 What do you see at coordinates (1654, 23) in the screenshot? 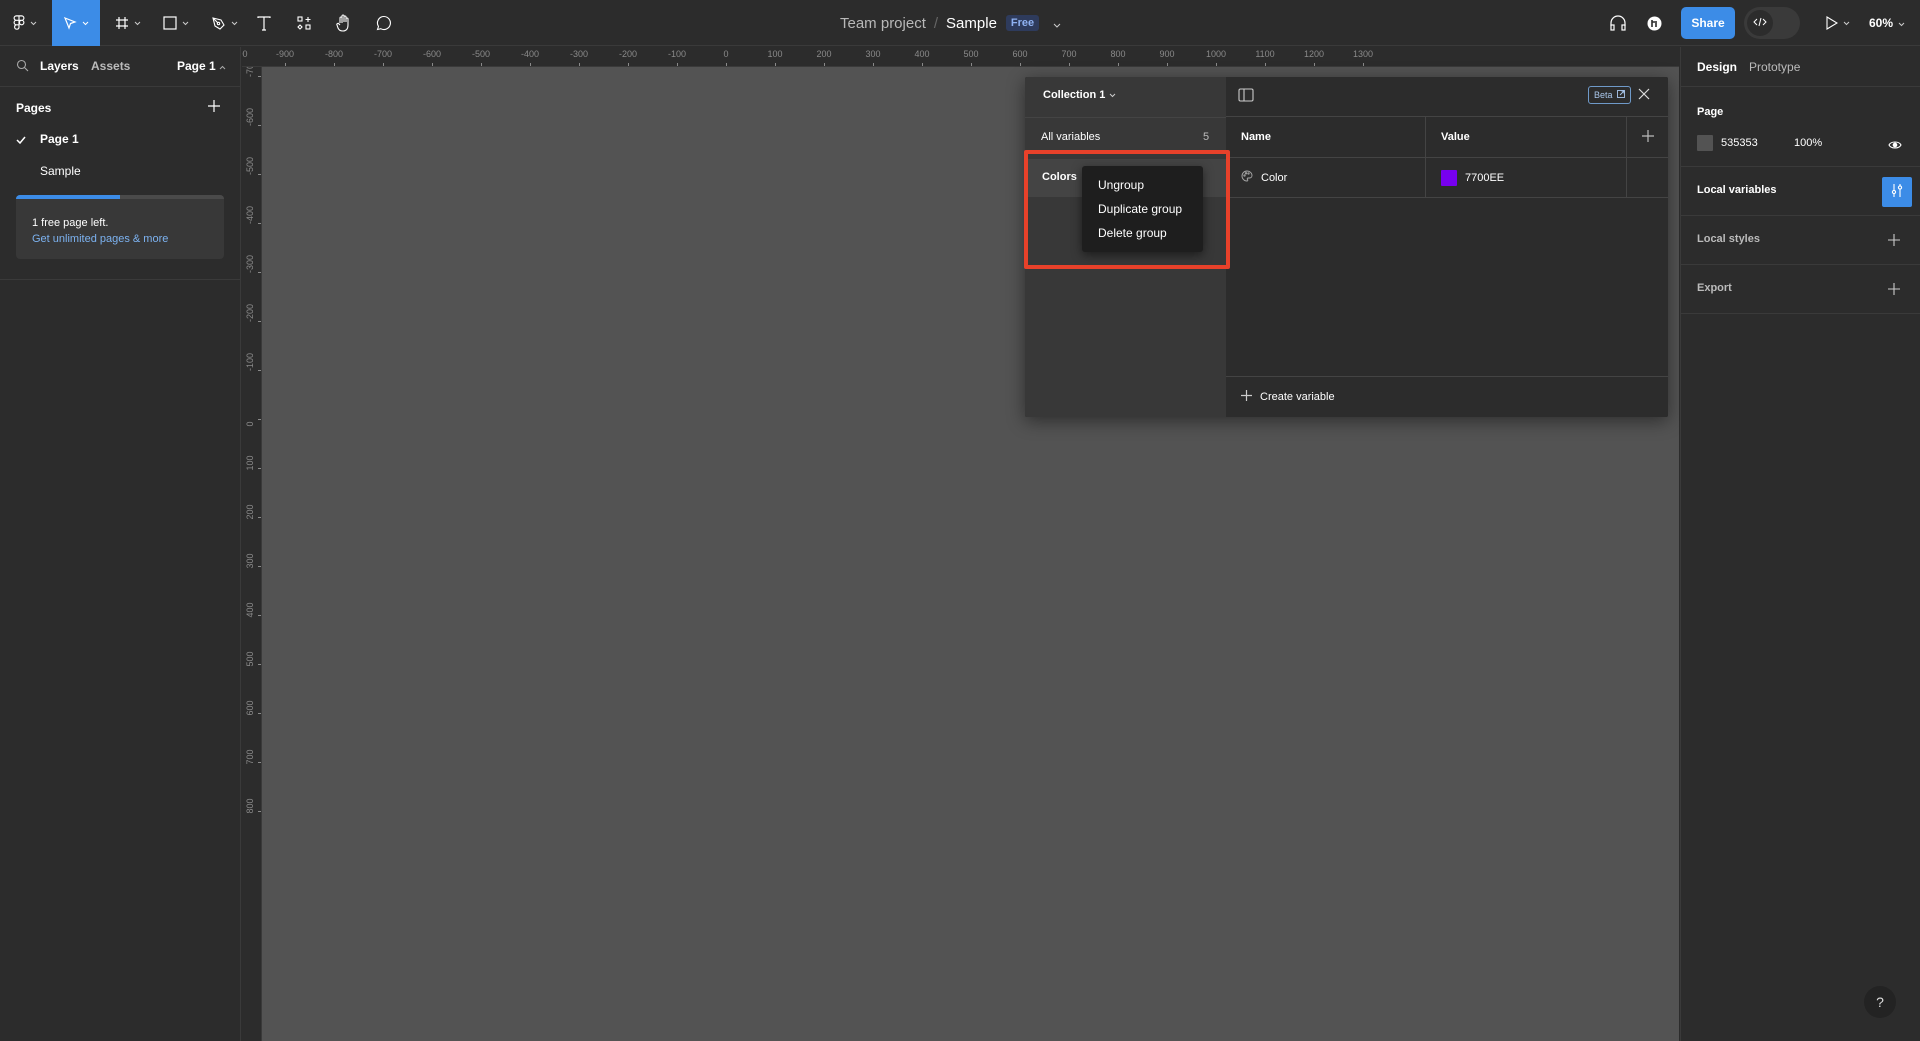
I see `user-avatar` at bounding box center [1654, 23].